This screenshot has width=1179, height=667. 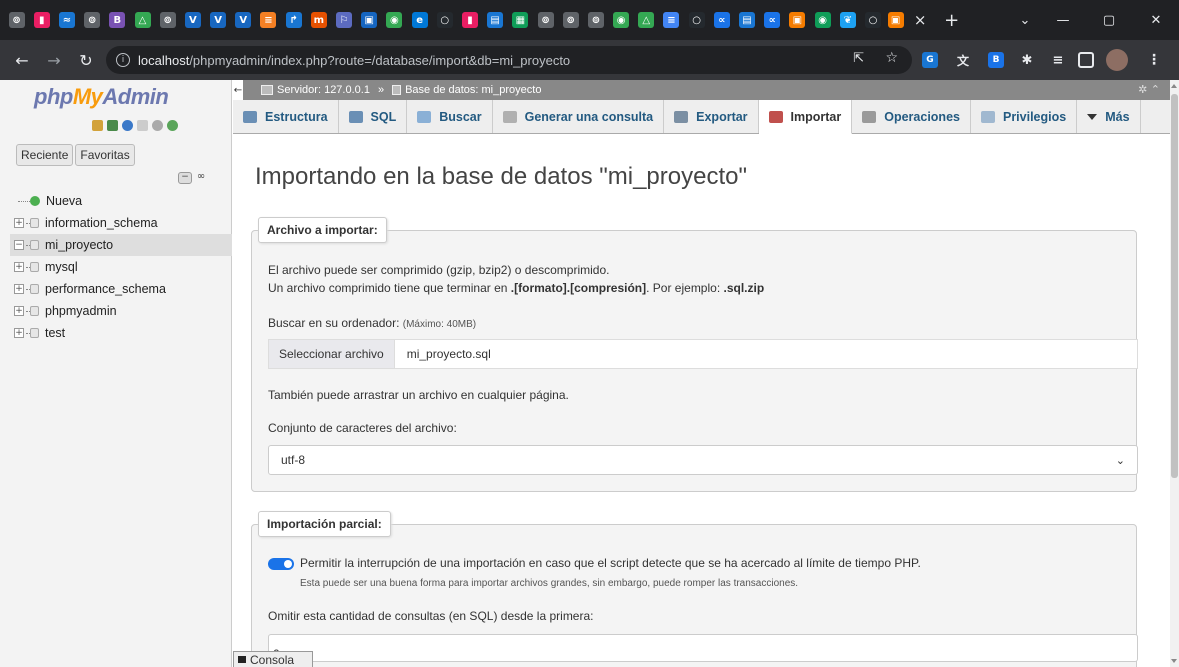 I want to click on tree-item: + test, so click(x=123, y=333).